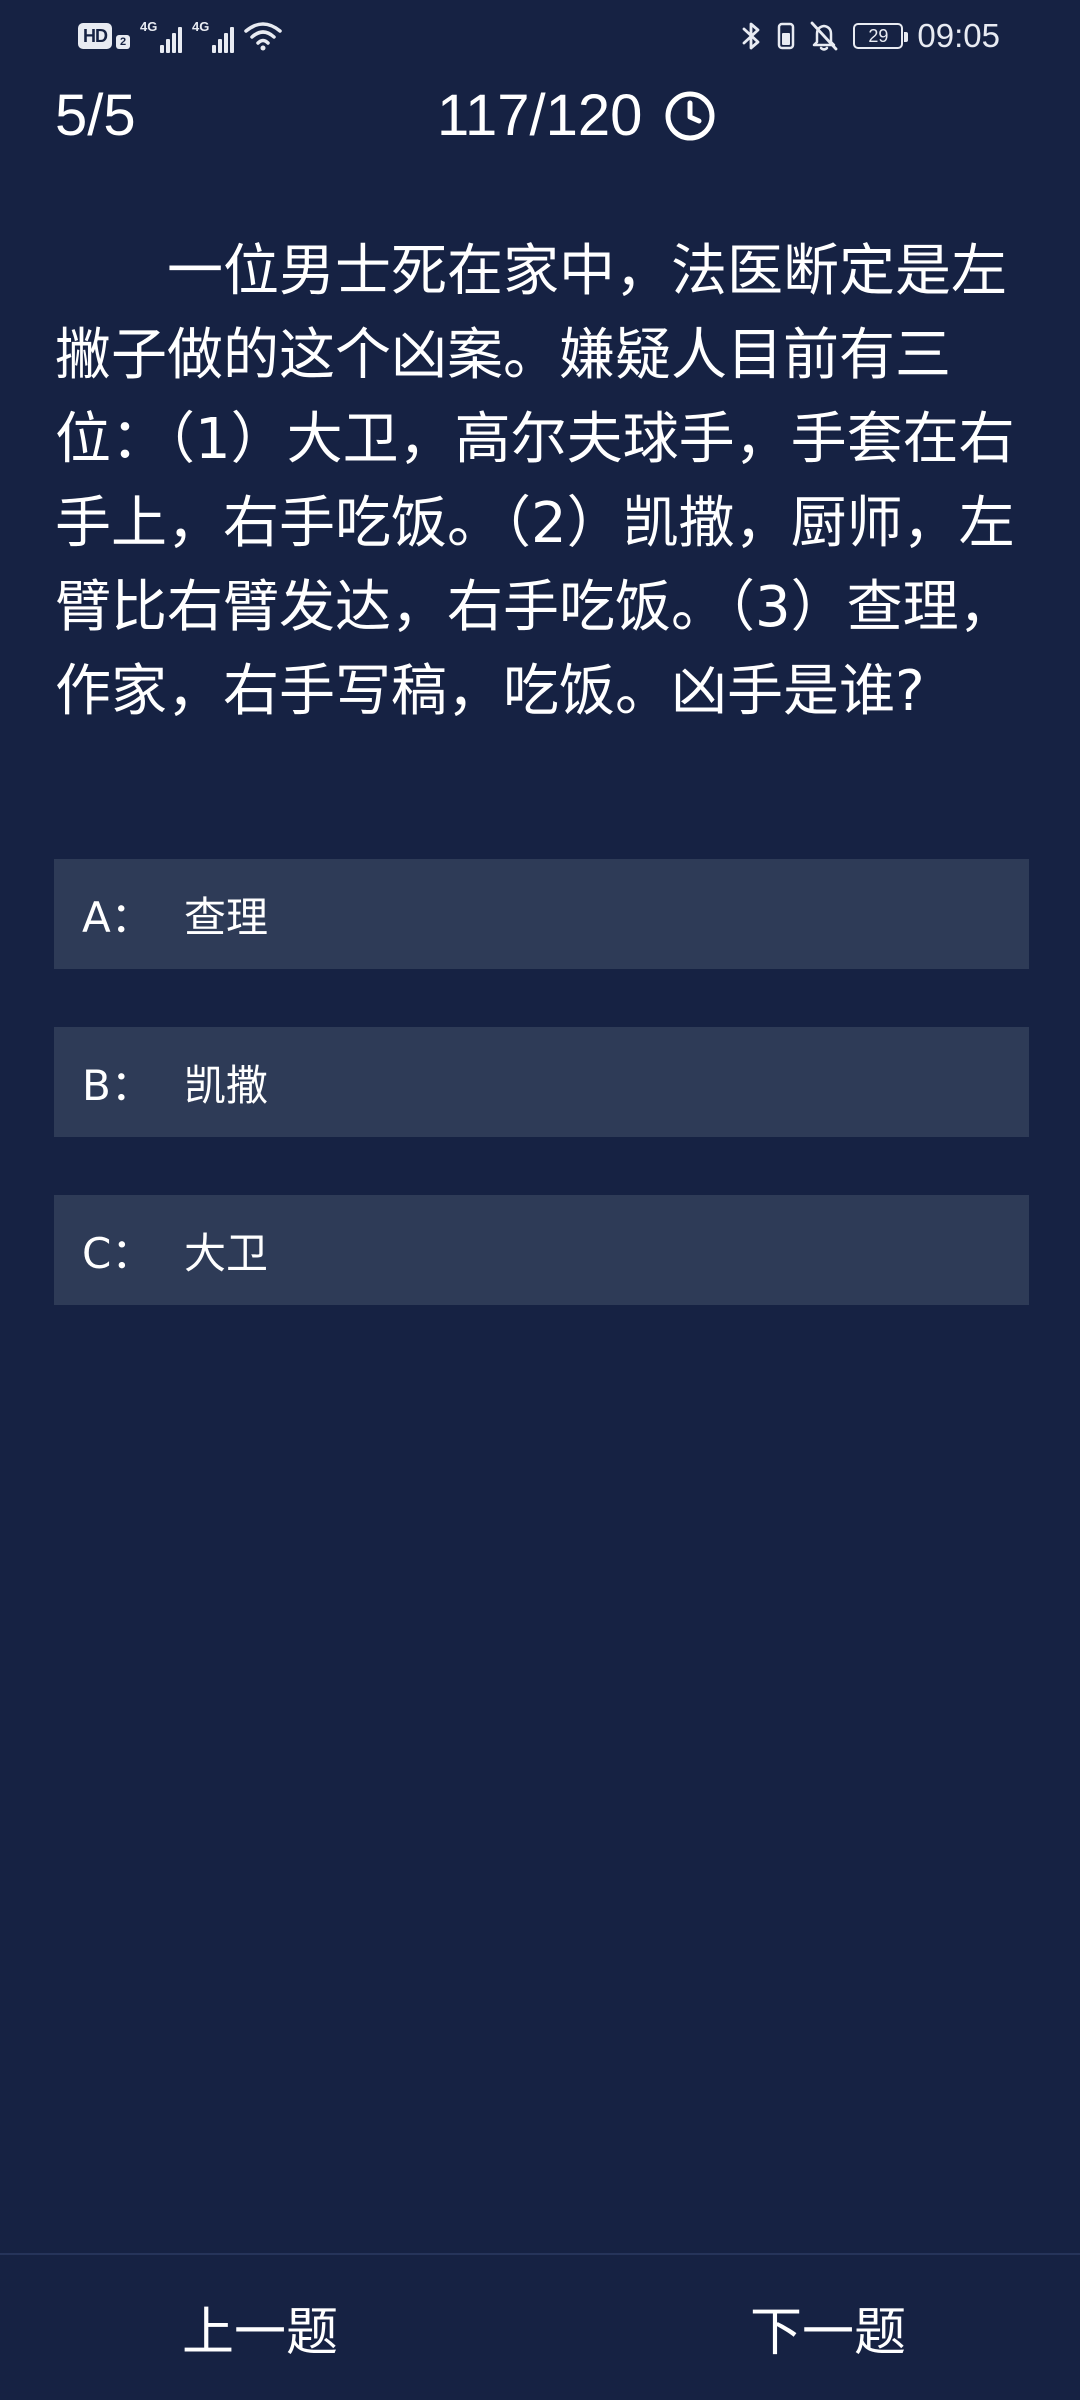  I want to click on option-key: A：, so click(117, 917).